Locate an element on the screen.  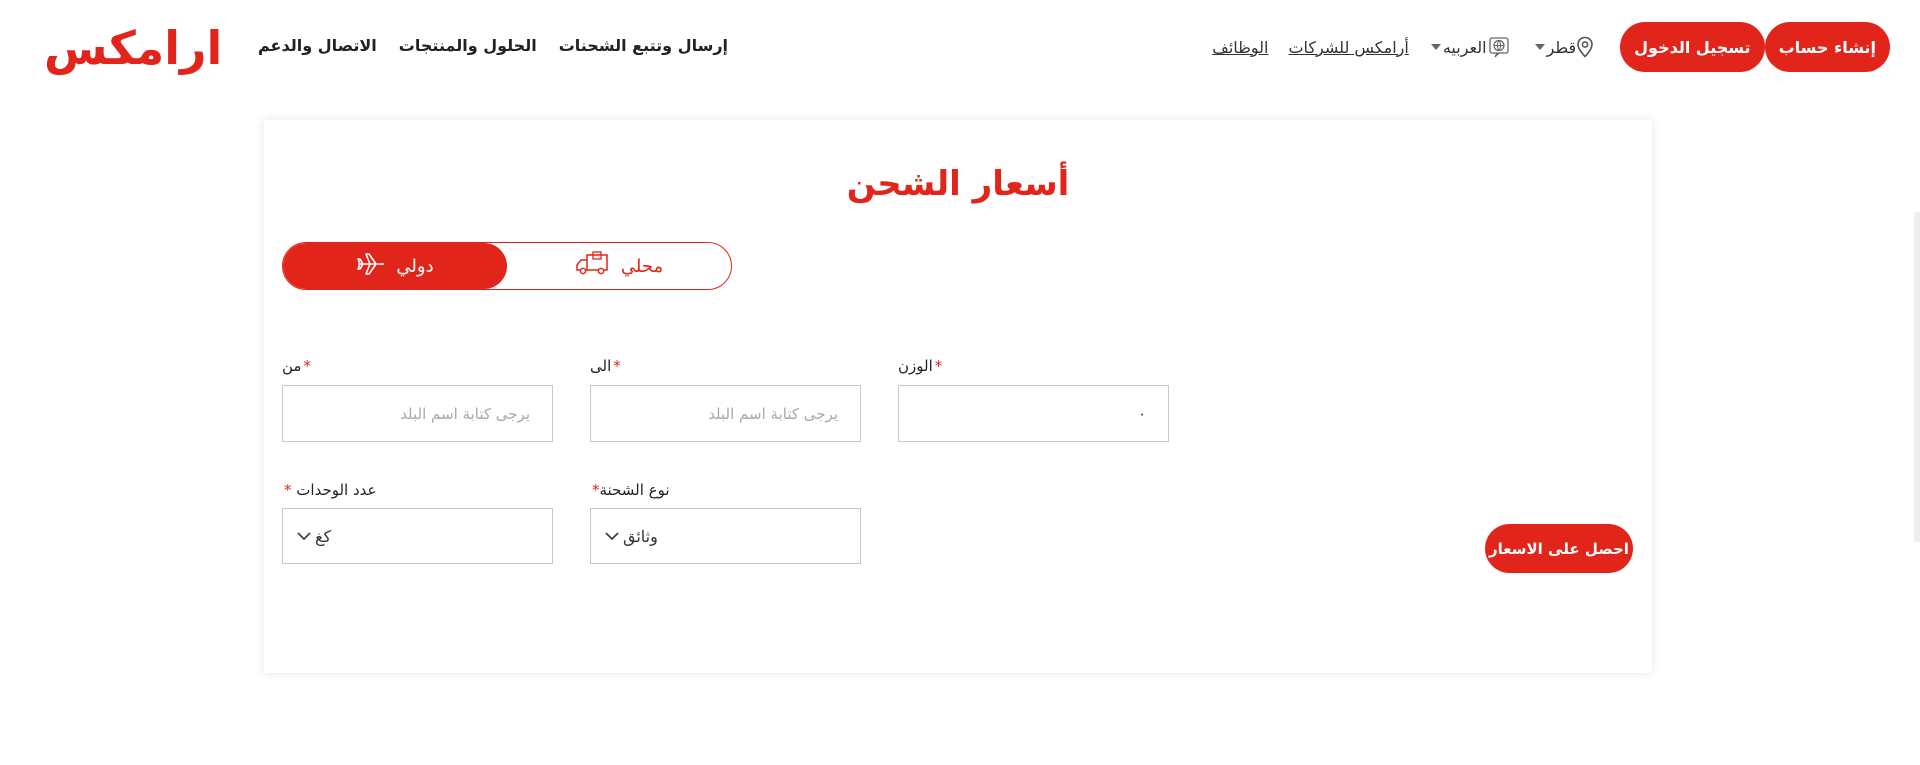
to-label-text: الى is located at coordinates (601, 366).